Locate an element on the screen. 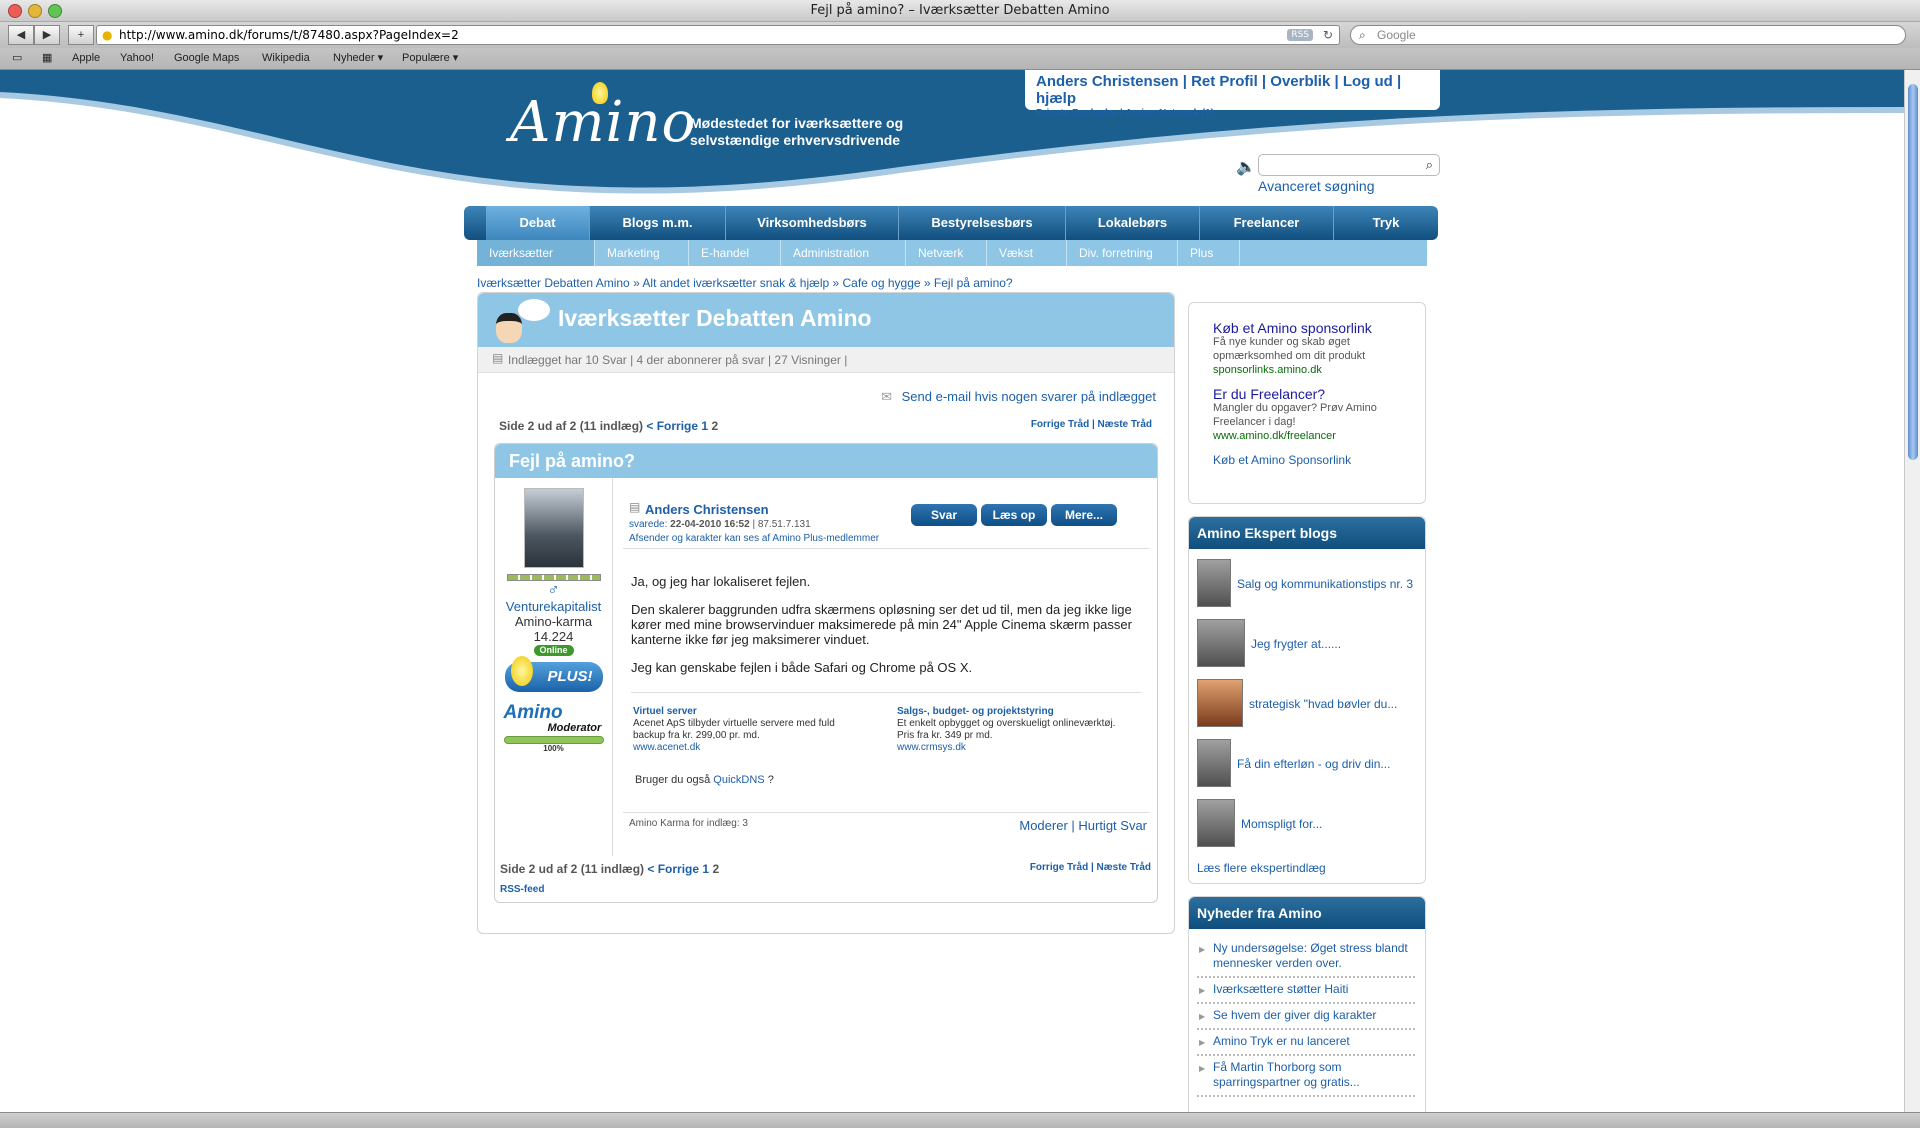 This screenshot has width=1920, height=1128. back-button: ◀ is located at coordinates (21, 35).